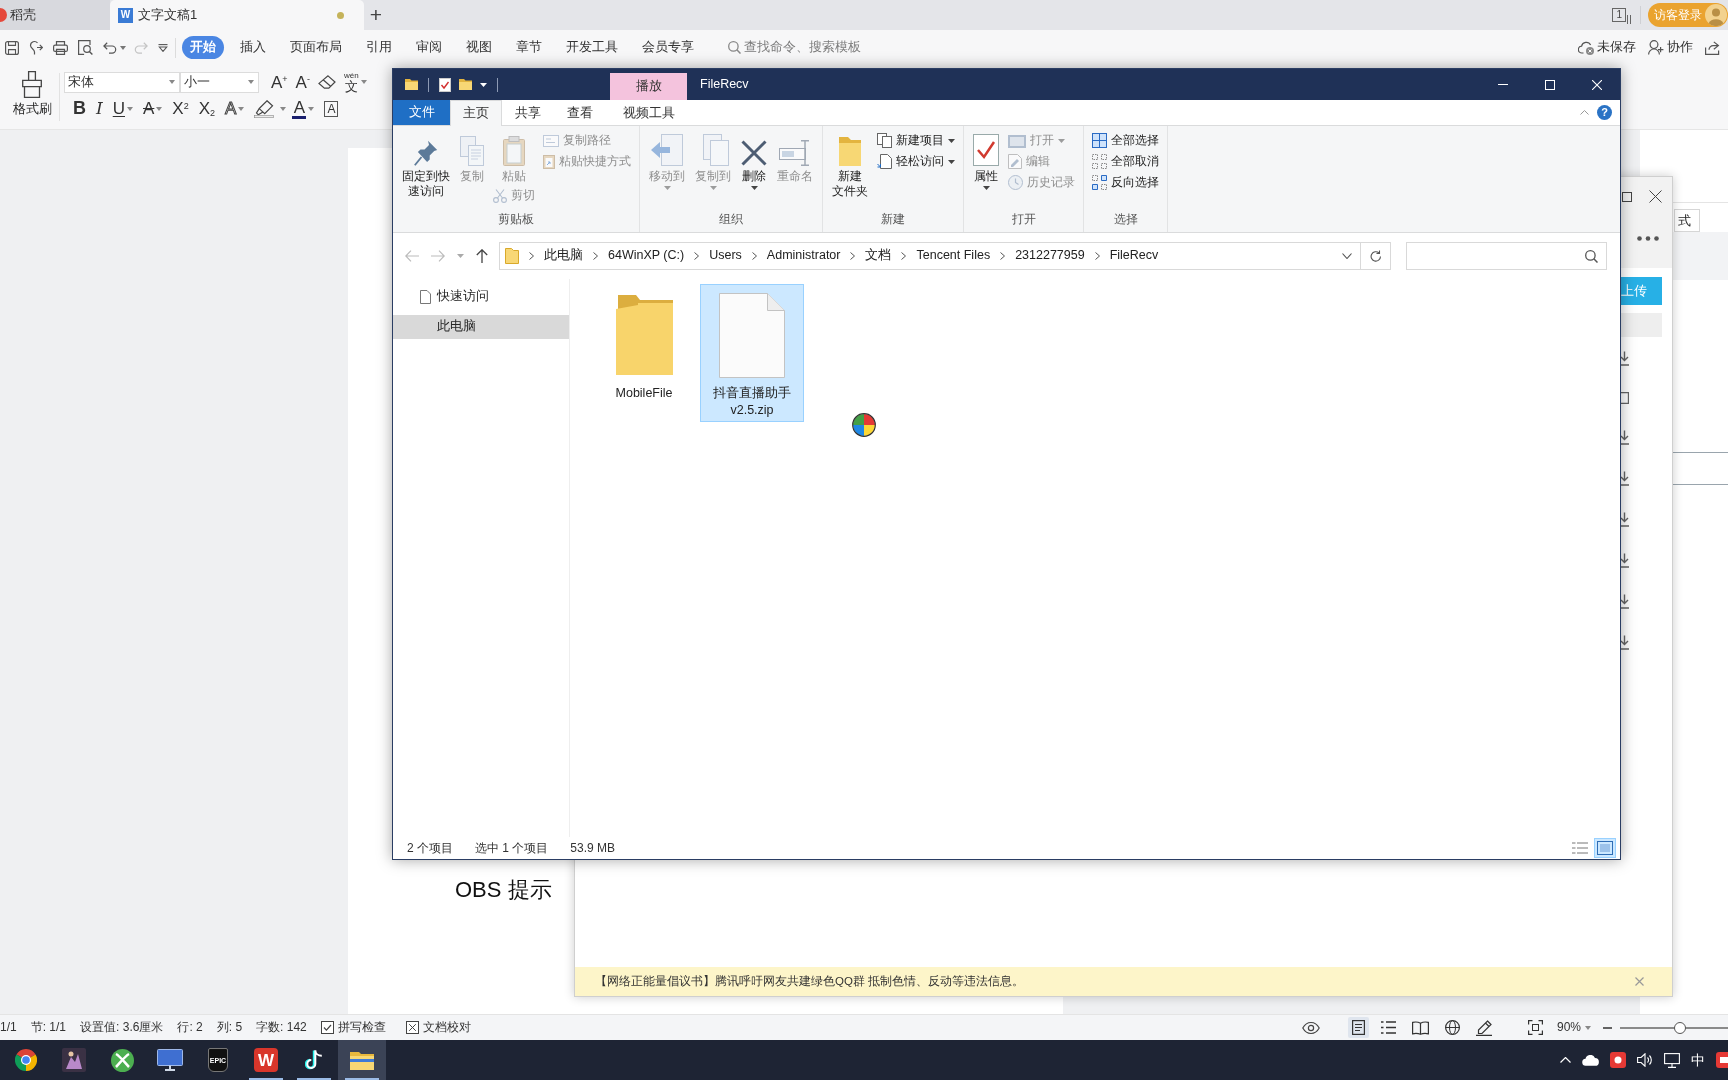 Image resolution: width=1728 pixels, height=1080 pixels. What do you see at coordinates (219, 82) in the screenshot?
I see `font-size-field: 小一` at bounding box center [219, 82].